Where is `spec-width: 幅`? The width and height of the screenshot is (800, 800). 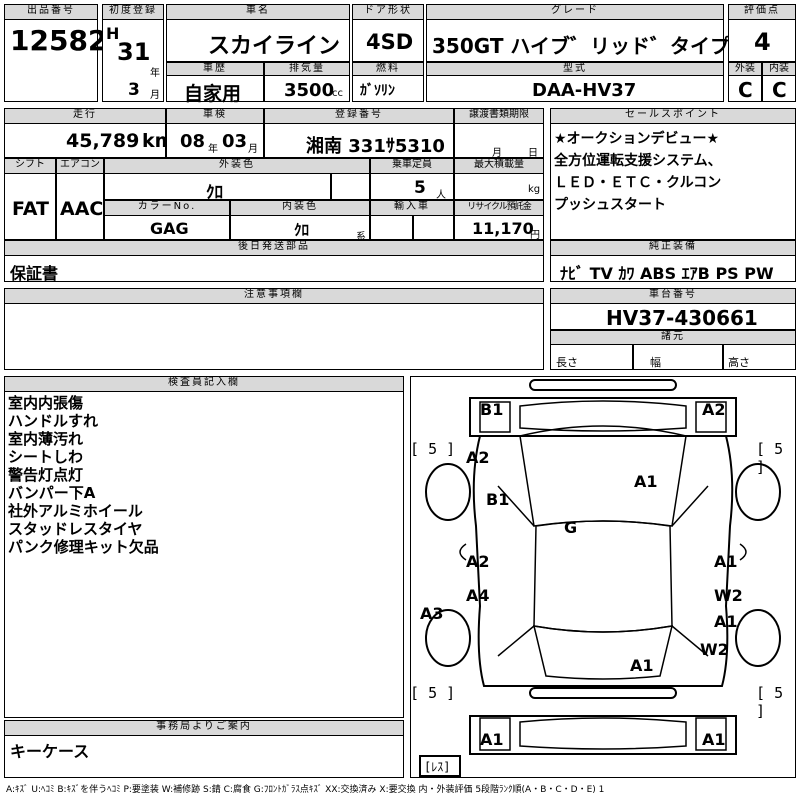
spec-width: 幅 is located at coordinates (655, 362).